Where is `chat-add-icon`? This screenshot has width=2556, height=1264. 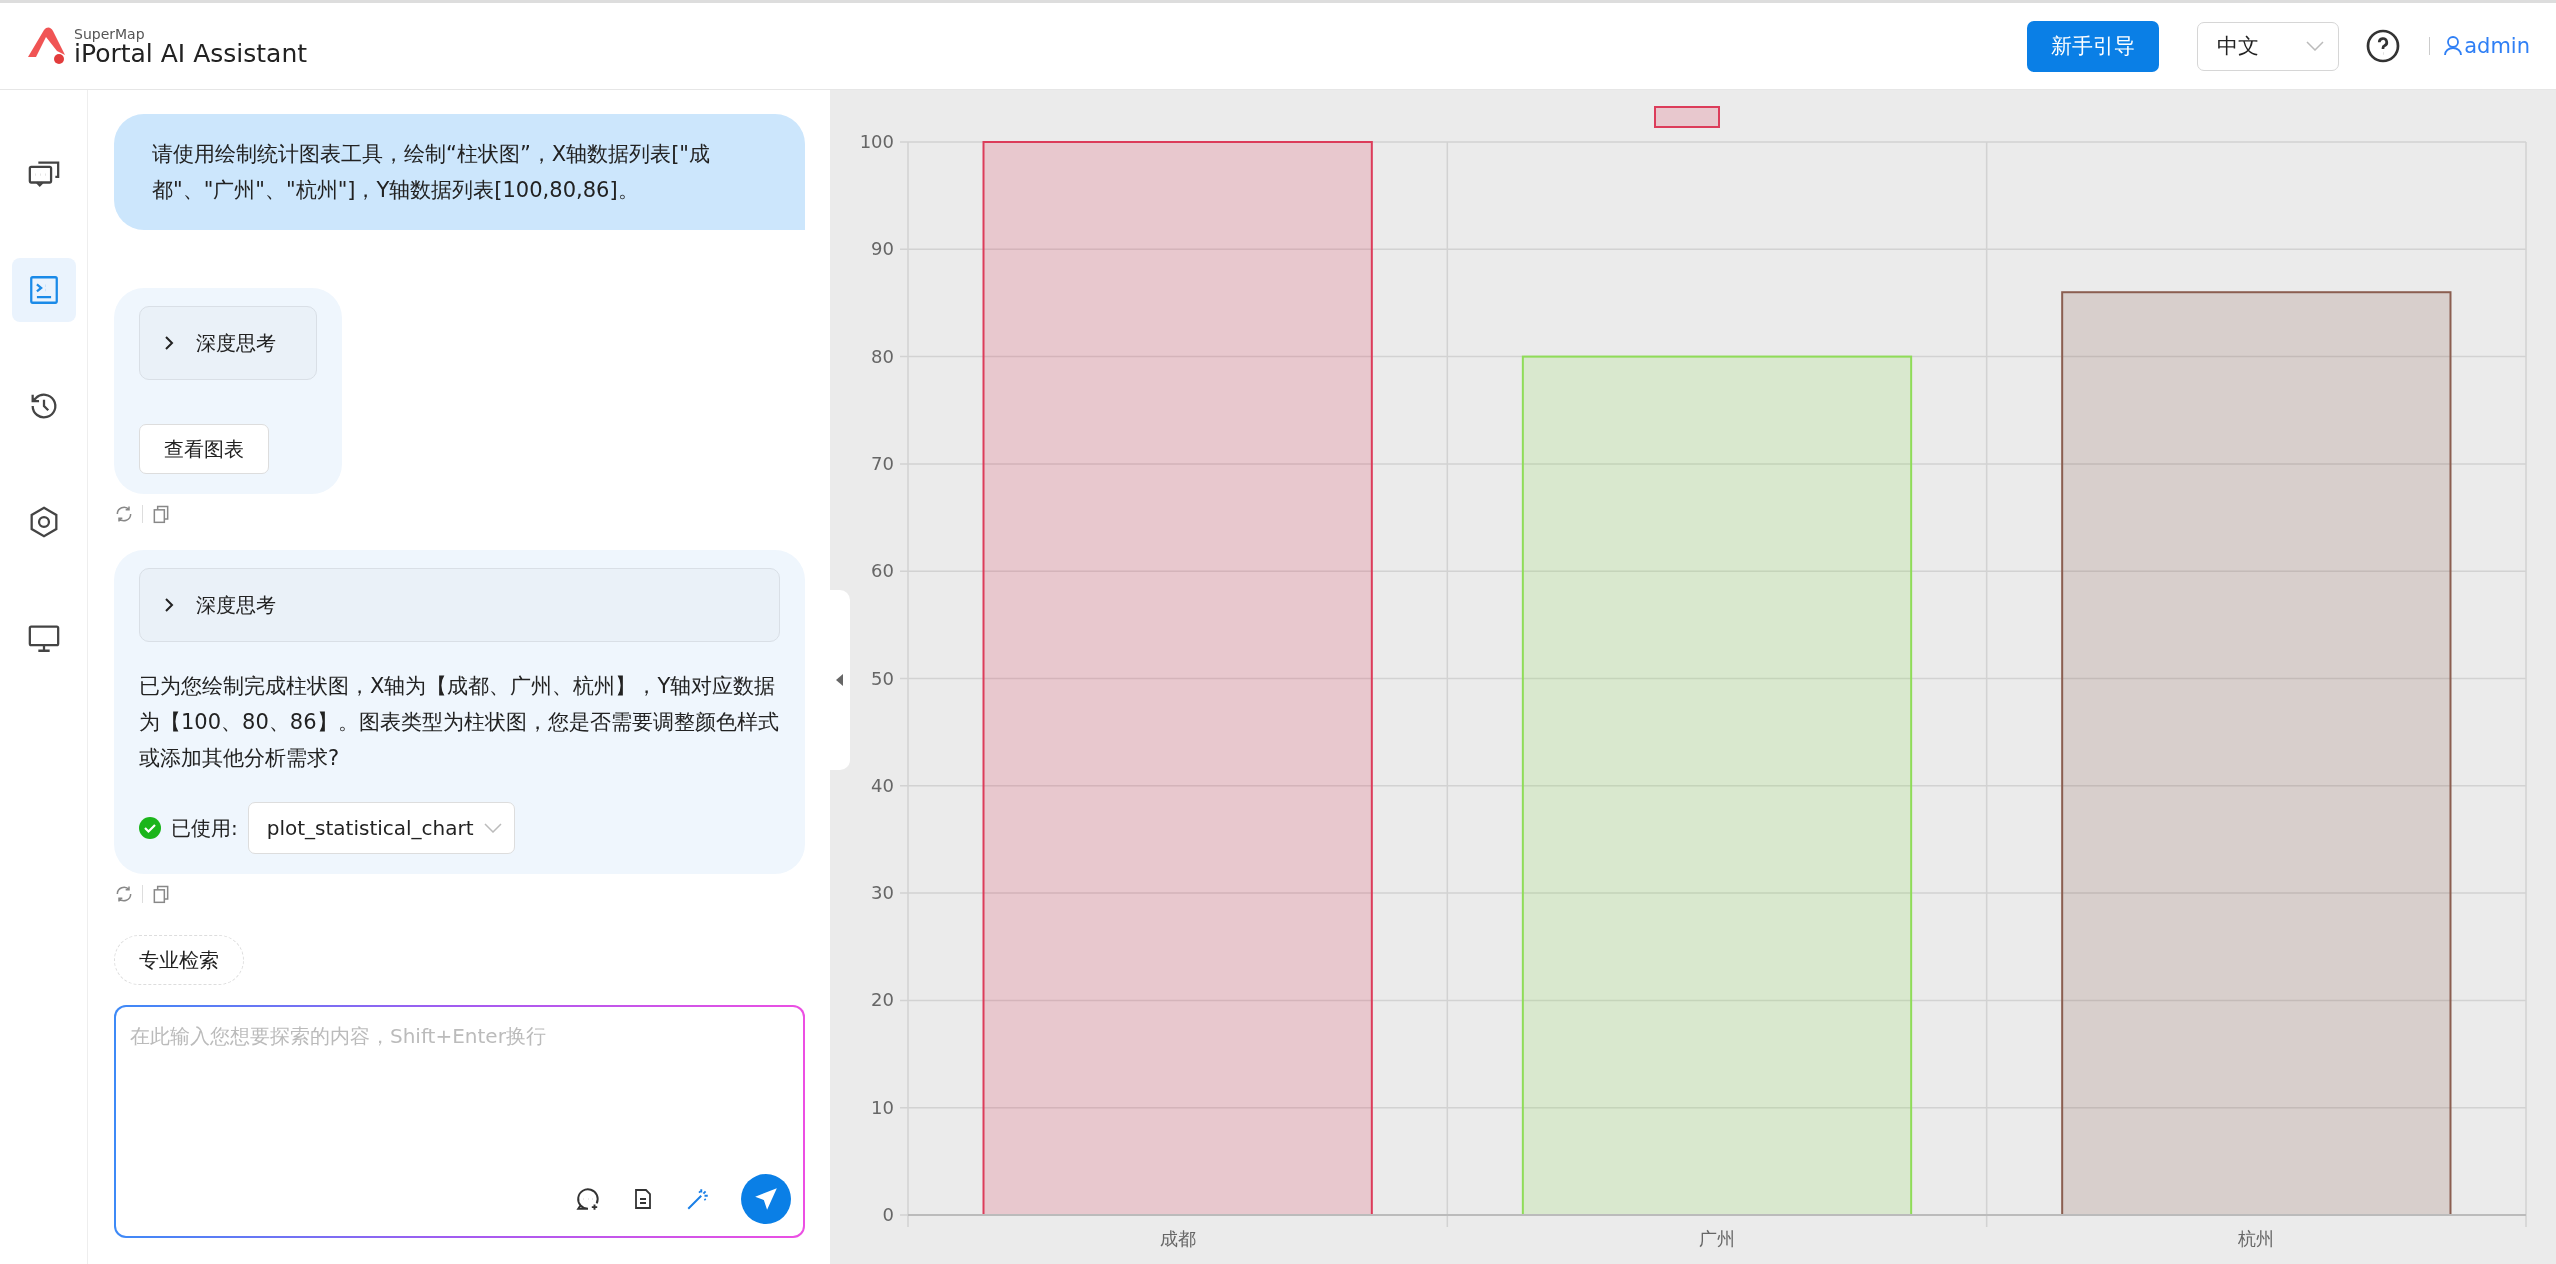 chat-add-icon is located at coordinates (588, 1199).